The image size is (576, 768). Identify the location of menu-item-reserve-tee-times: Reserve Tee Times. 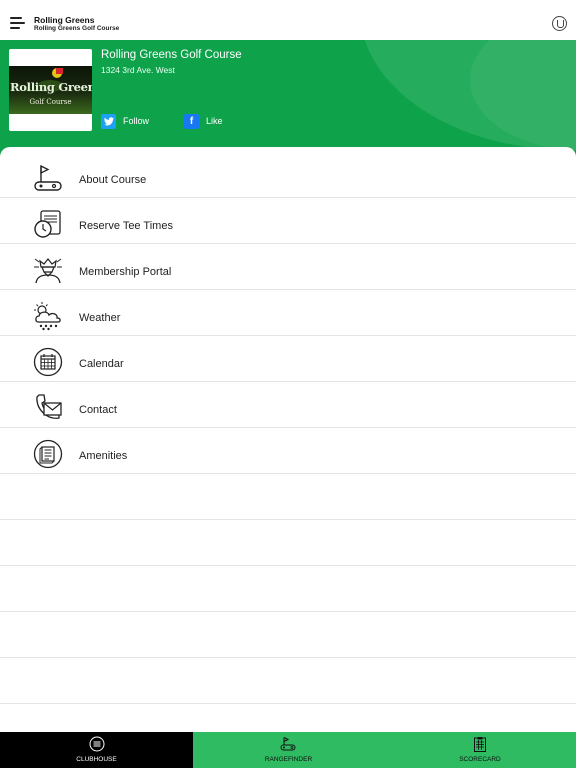
(288, 221).